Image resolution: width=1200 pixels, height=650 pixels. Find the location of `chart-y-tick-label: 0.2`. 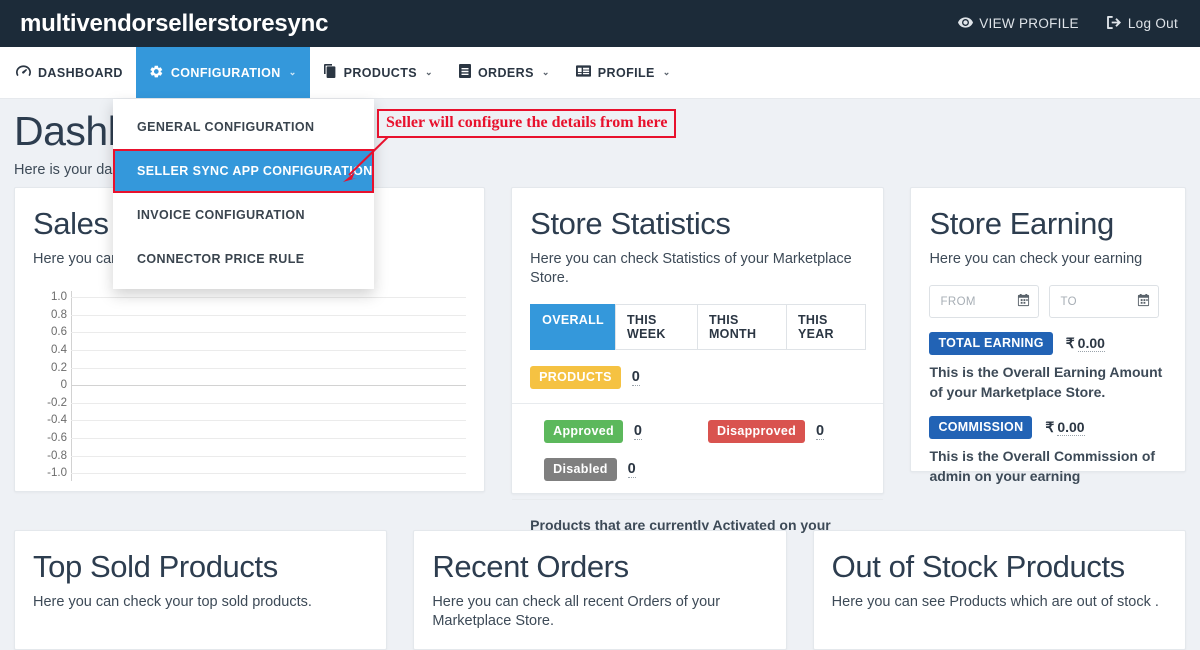

chart-y-tick-label: 0.2 is located at coordinates (59, 367).